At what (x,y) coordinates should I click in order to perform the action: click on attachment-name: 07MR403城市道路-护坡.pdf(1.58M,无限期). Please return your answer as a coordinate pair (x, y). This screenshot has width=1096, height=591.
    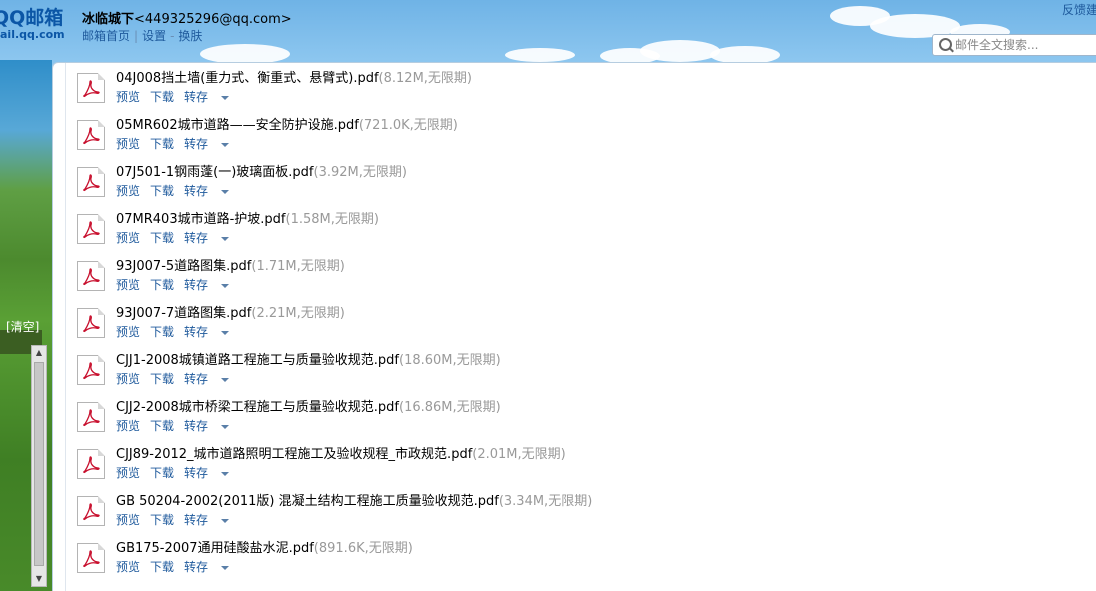
    Looking at the image, I should click on (247, 220).